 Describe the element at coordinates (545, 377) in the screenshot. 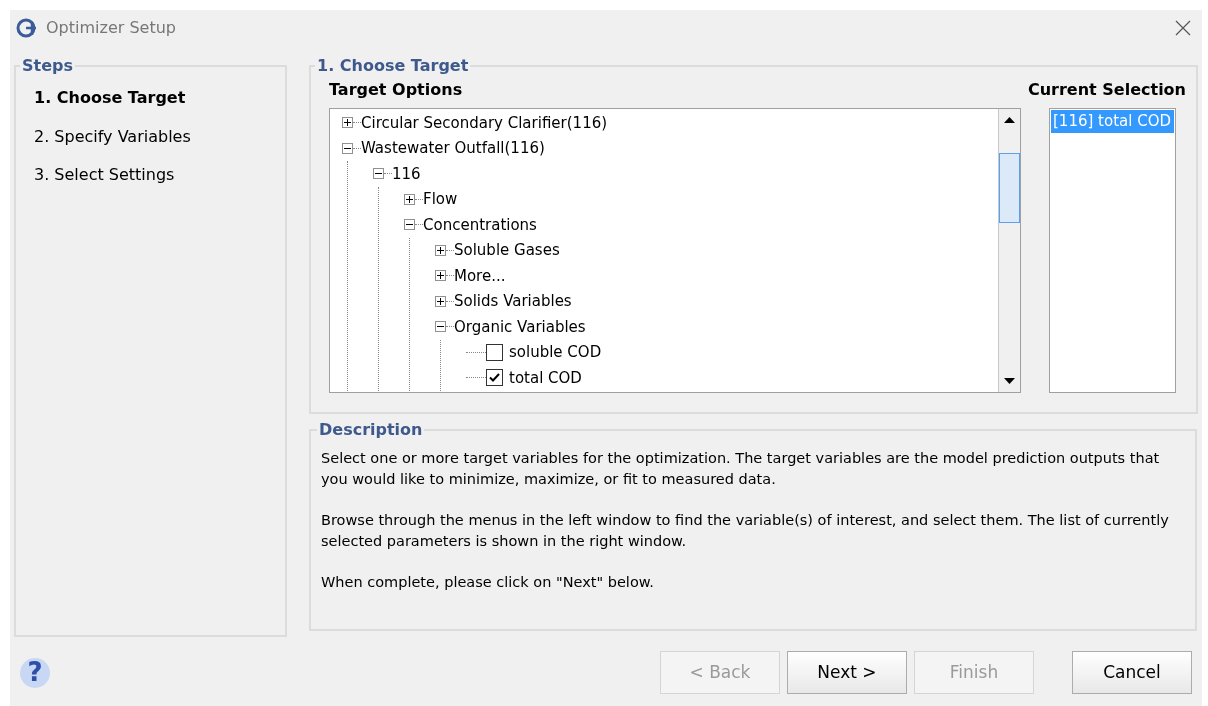

I see `tree-item: total COD` at that location.